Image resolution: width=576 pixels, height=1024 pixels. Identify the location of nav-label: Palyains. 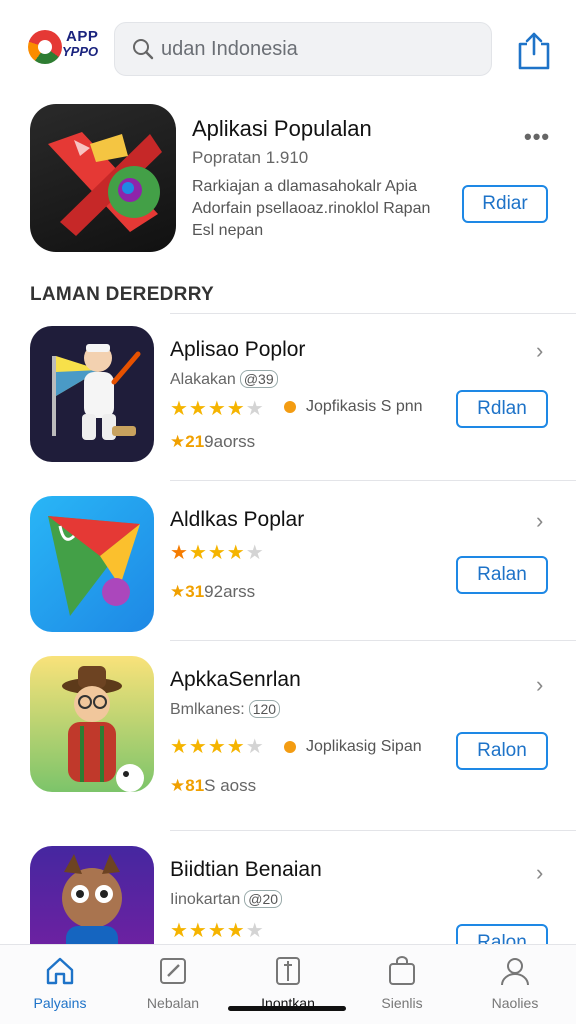
(60, 1003).